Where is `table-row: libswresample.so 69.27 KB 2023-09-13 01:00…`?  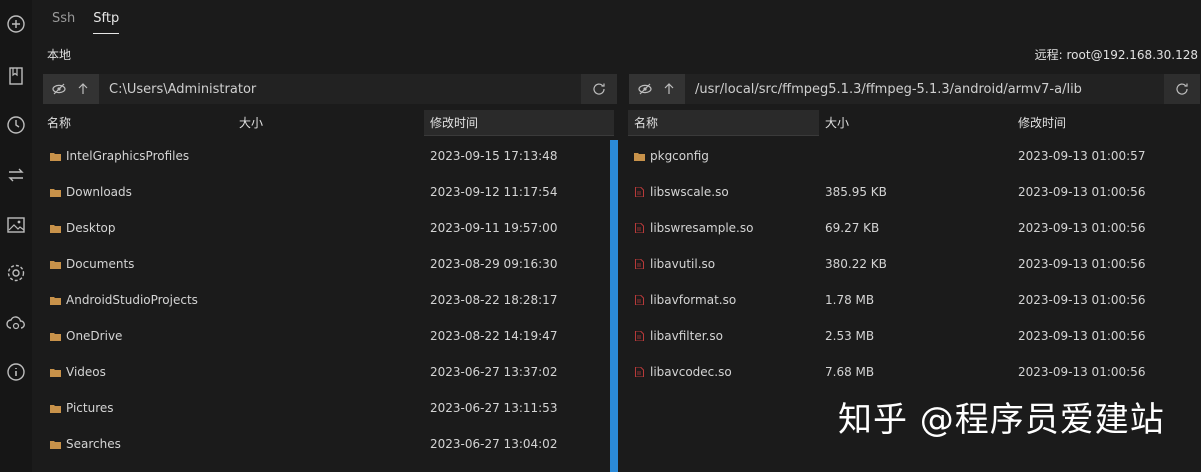
table-row: libswresample.so 69.27 KB 2023-09-13 01:00… is located at coordinates (908, 228).